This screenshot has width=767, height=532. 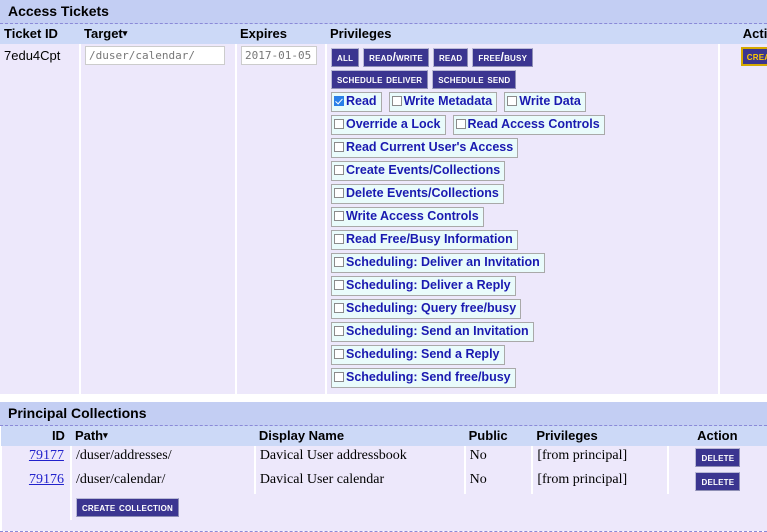 I want to click on collection-id-cell: 79176, so click(x=35, y=482).